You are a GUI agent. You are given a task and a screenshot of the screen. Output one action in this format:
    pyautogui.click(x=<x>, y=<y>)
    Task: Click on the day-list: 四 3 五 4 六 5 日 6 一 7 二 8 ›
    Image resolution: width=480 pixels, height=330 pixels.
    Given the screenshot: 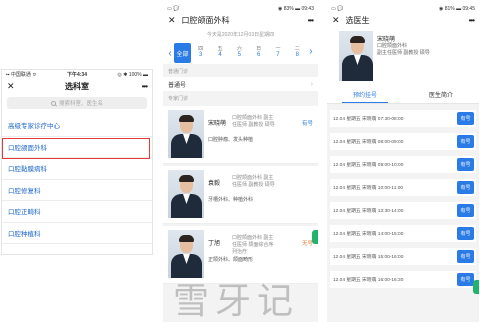 What is the action you would take?
    pyautogui.click(x=253, y=53)
    